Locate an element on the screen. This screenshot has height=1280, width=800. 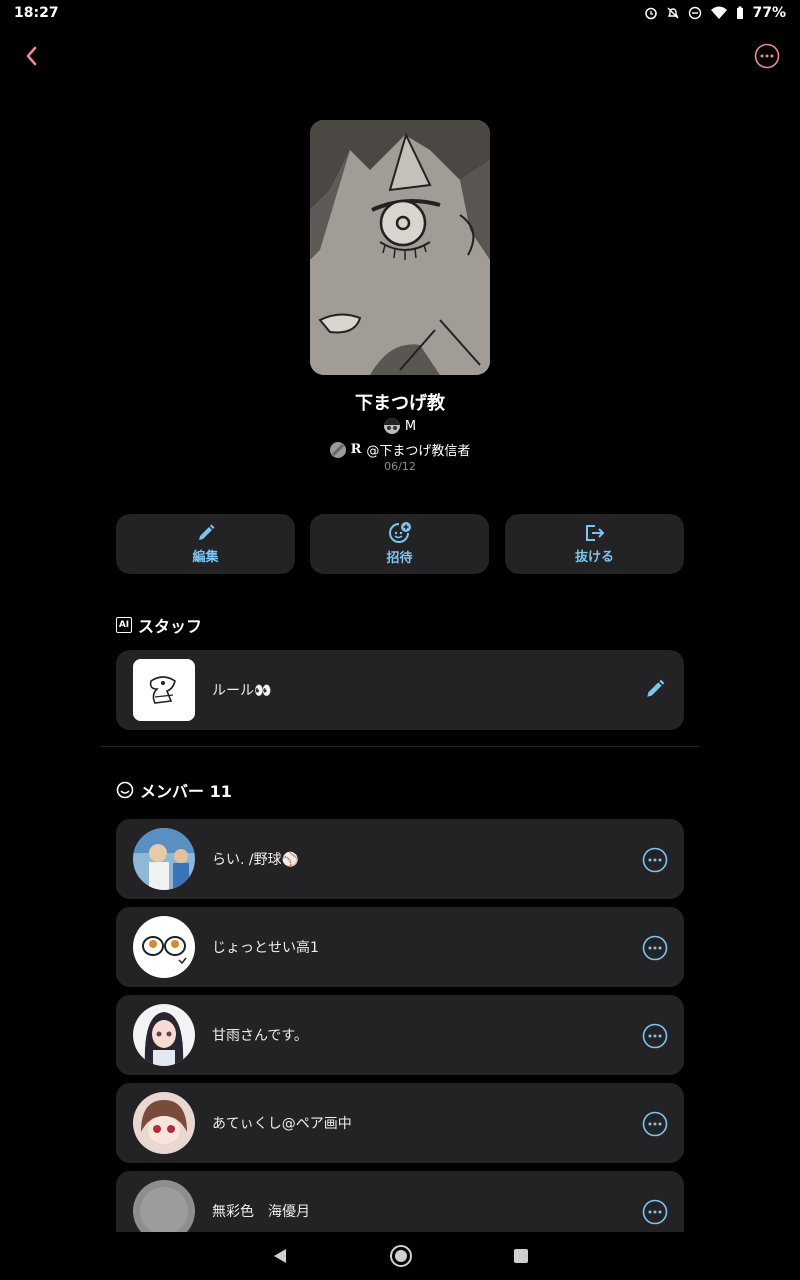
alarm-icon is located at coordinates (651, 13).